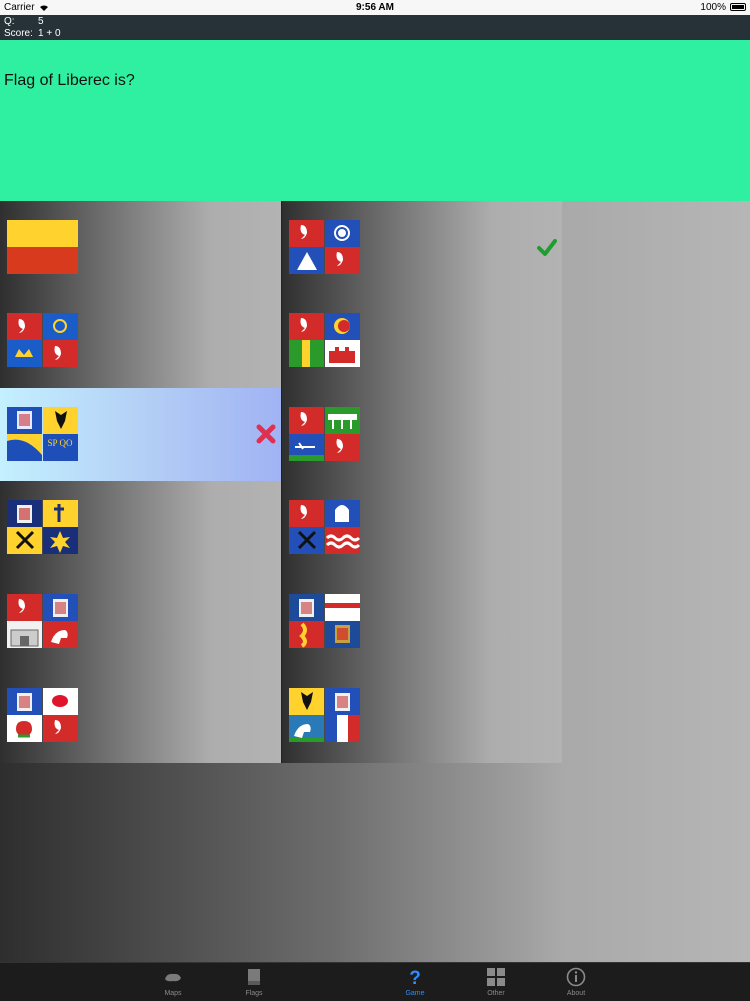 This screenshot has width=750, height=1001. Describe the element at coordinates (49, 33) in the screenshot. I see `score-value: 1 + 0` at that location.